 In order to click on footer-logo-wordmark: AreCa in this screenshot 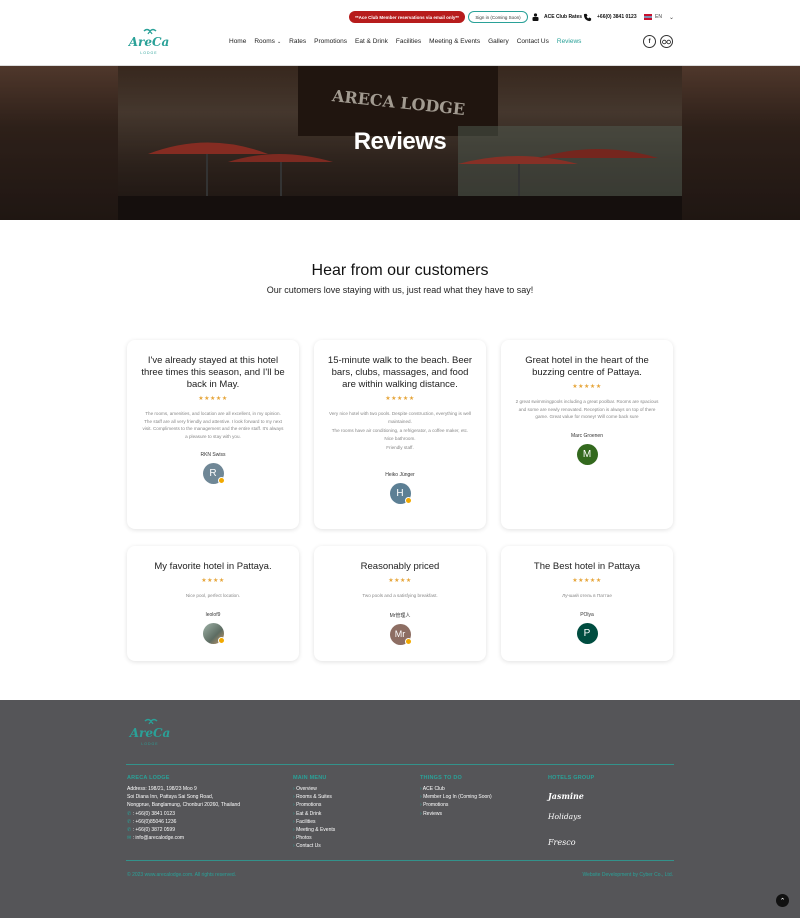, I will do `click(150, 733)`.